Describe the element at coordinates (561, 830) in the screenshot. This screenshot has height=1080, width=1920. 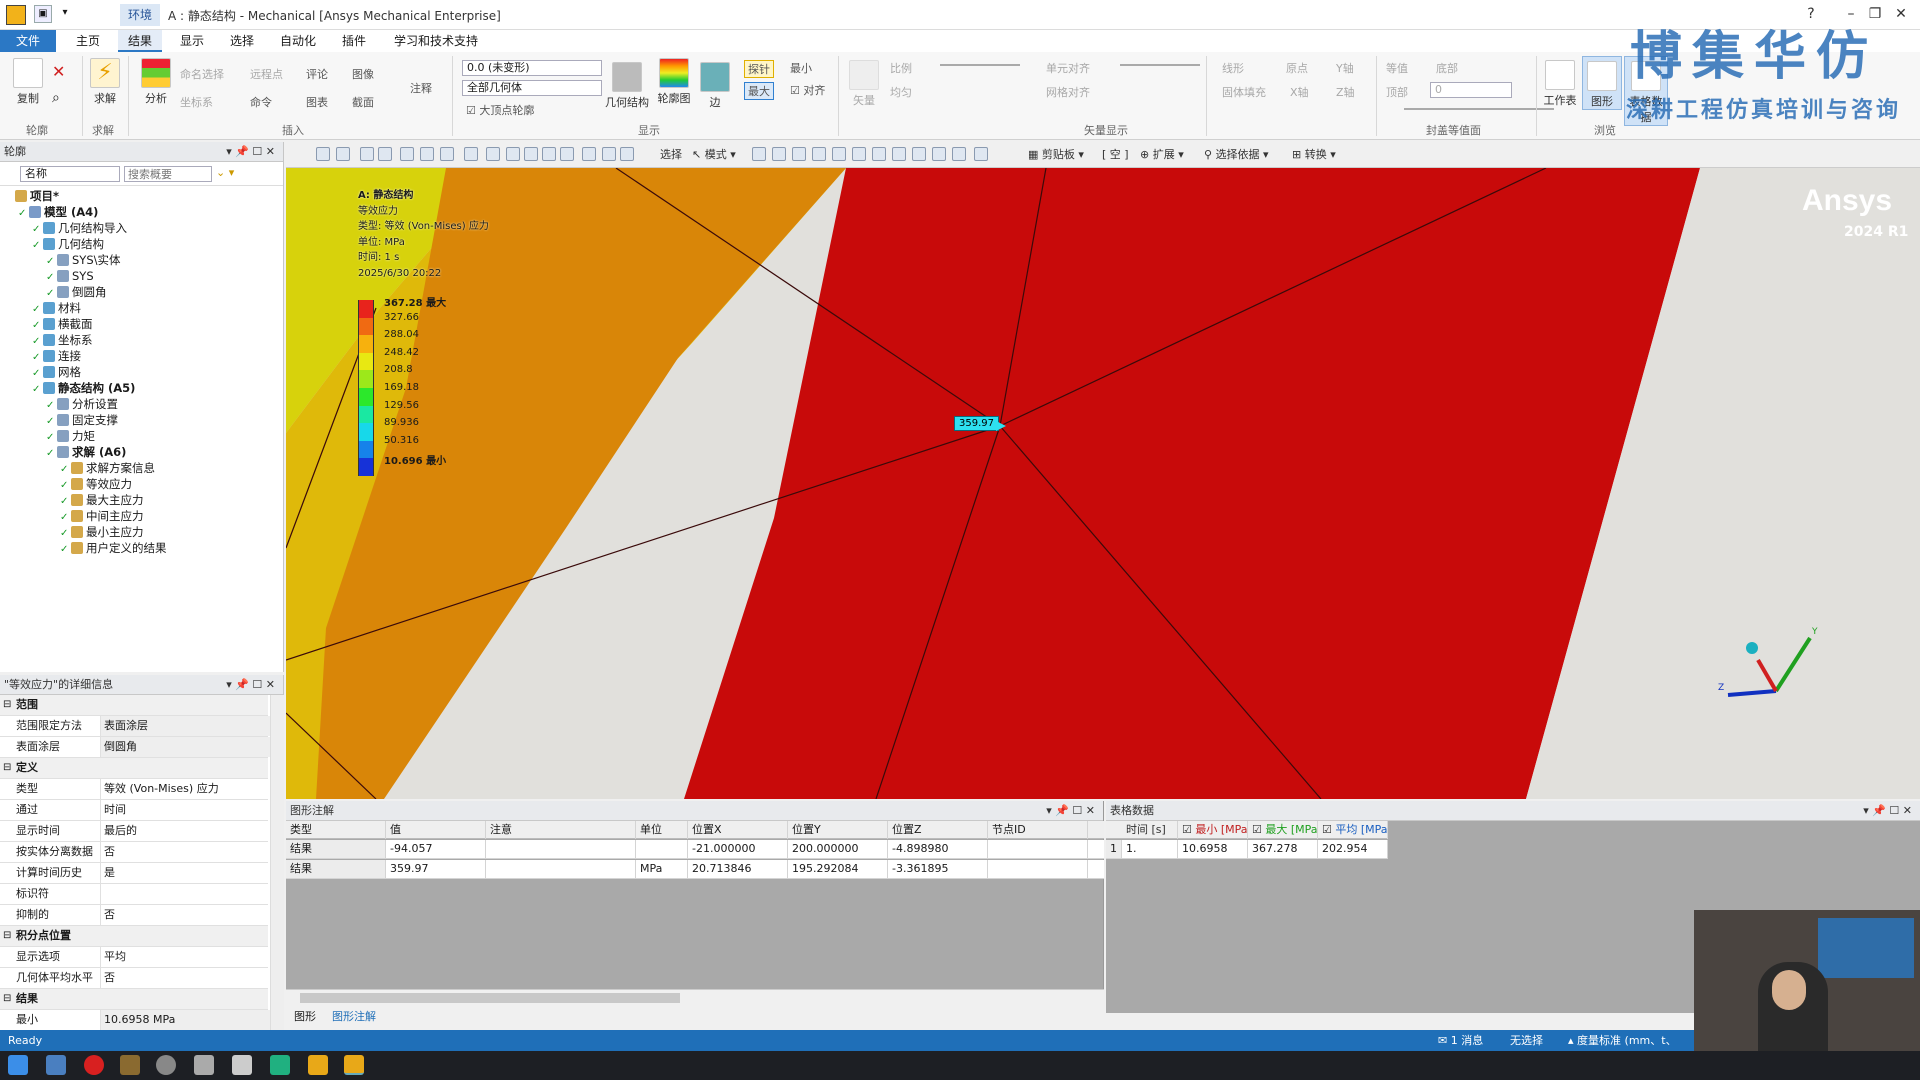
I see `column-header: 注意` at that location.